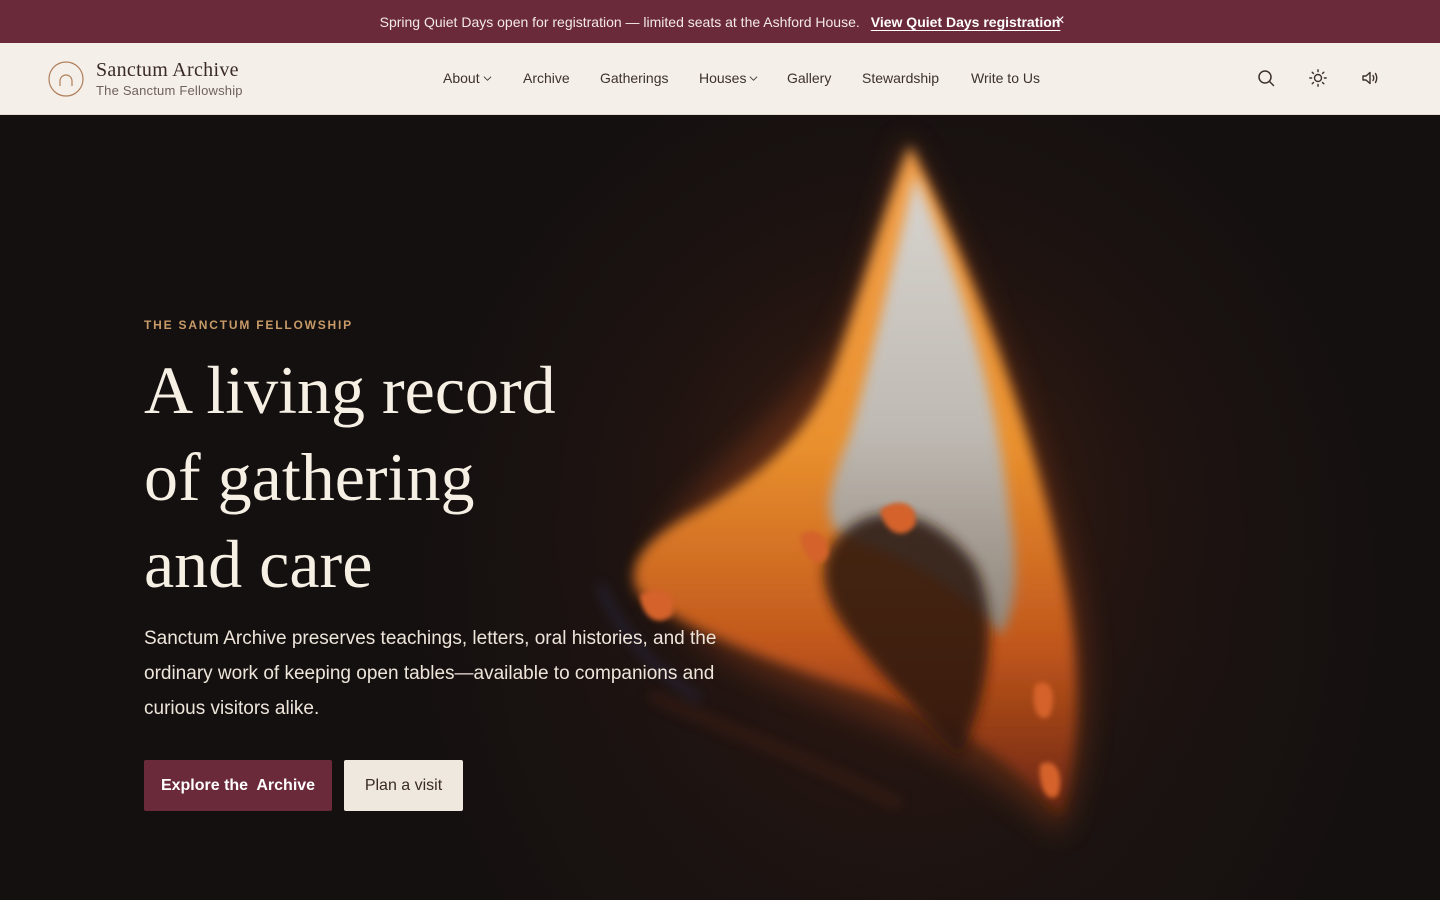 Image resolution: width=1440 pixels, height=900 pixels. I want to click on brand-subtitle: The Sanctum Fellowship, so click(169, 90).